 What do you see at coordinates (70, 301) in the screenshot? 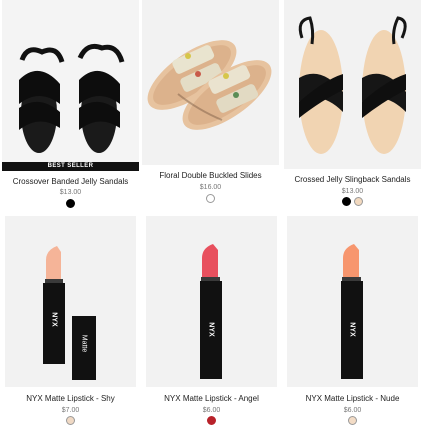
I see `product-image: NYX Matte` at bounding box center [70, 301].